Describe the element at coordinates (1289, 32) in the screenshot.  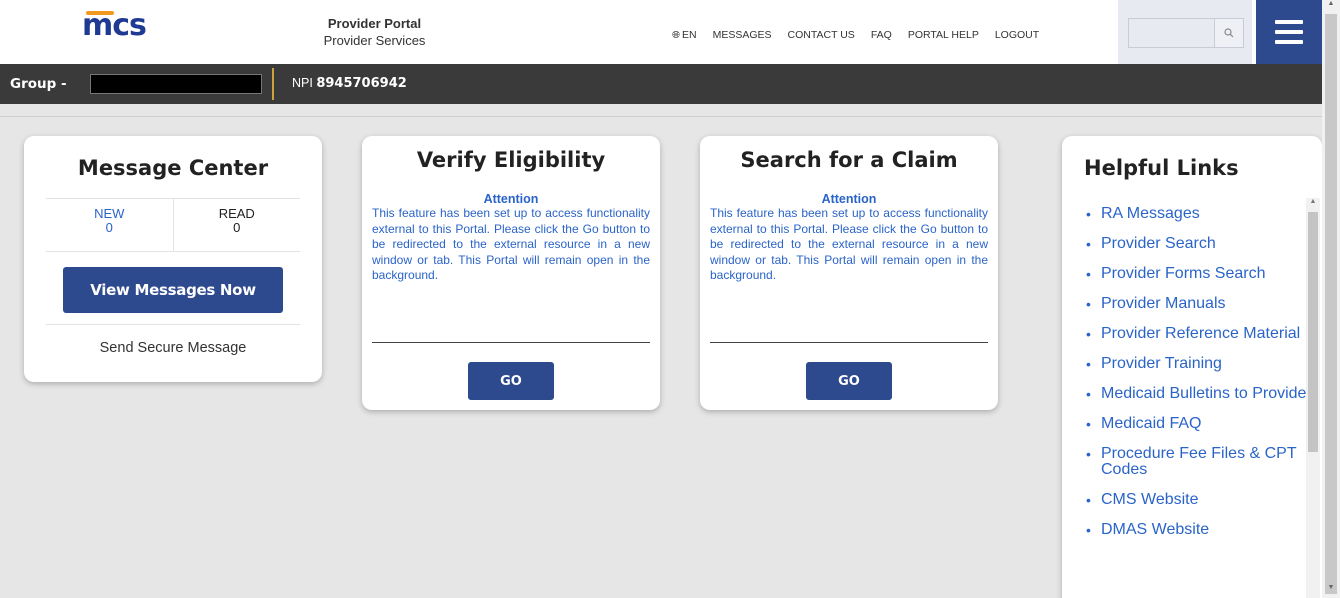
I see `hamburger-menu-button` at that location.